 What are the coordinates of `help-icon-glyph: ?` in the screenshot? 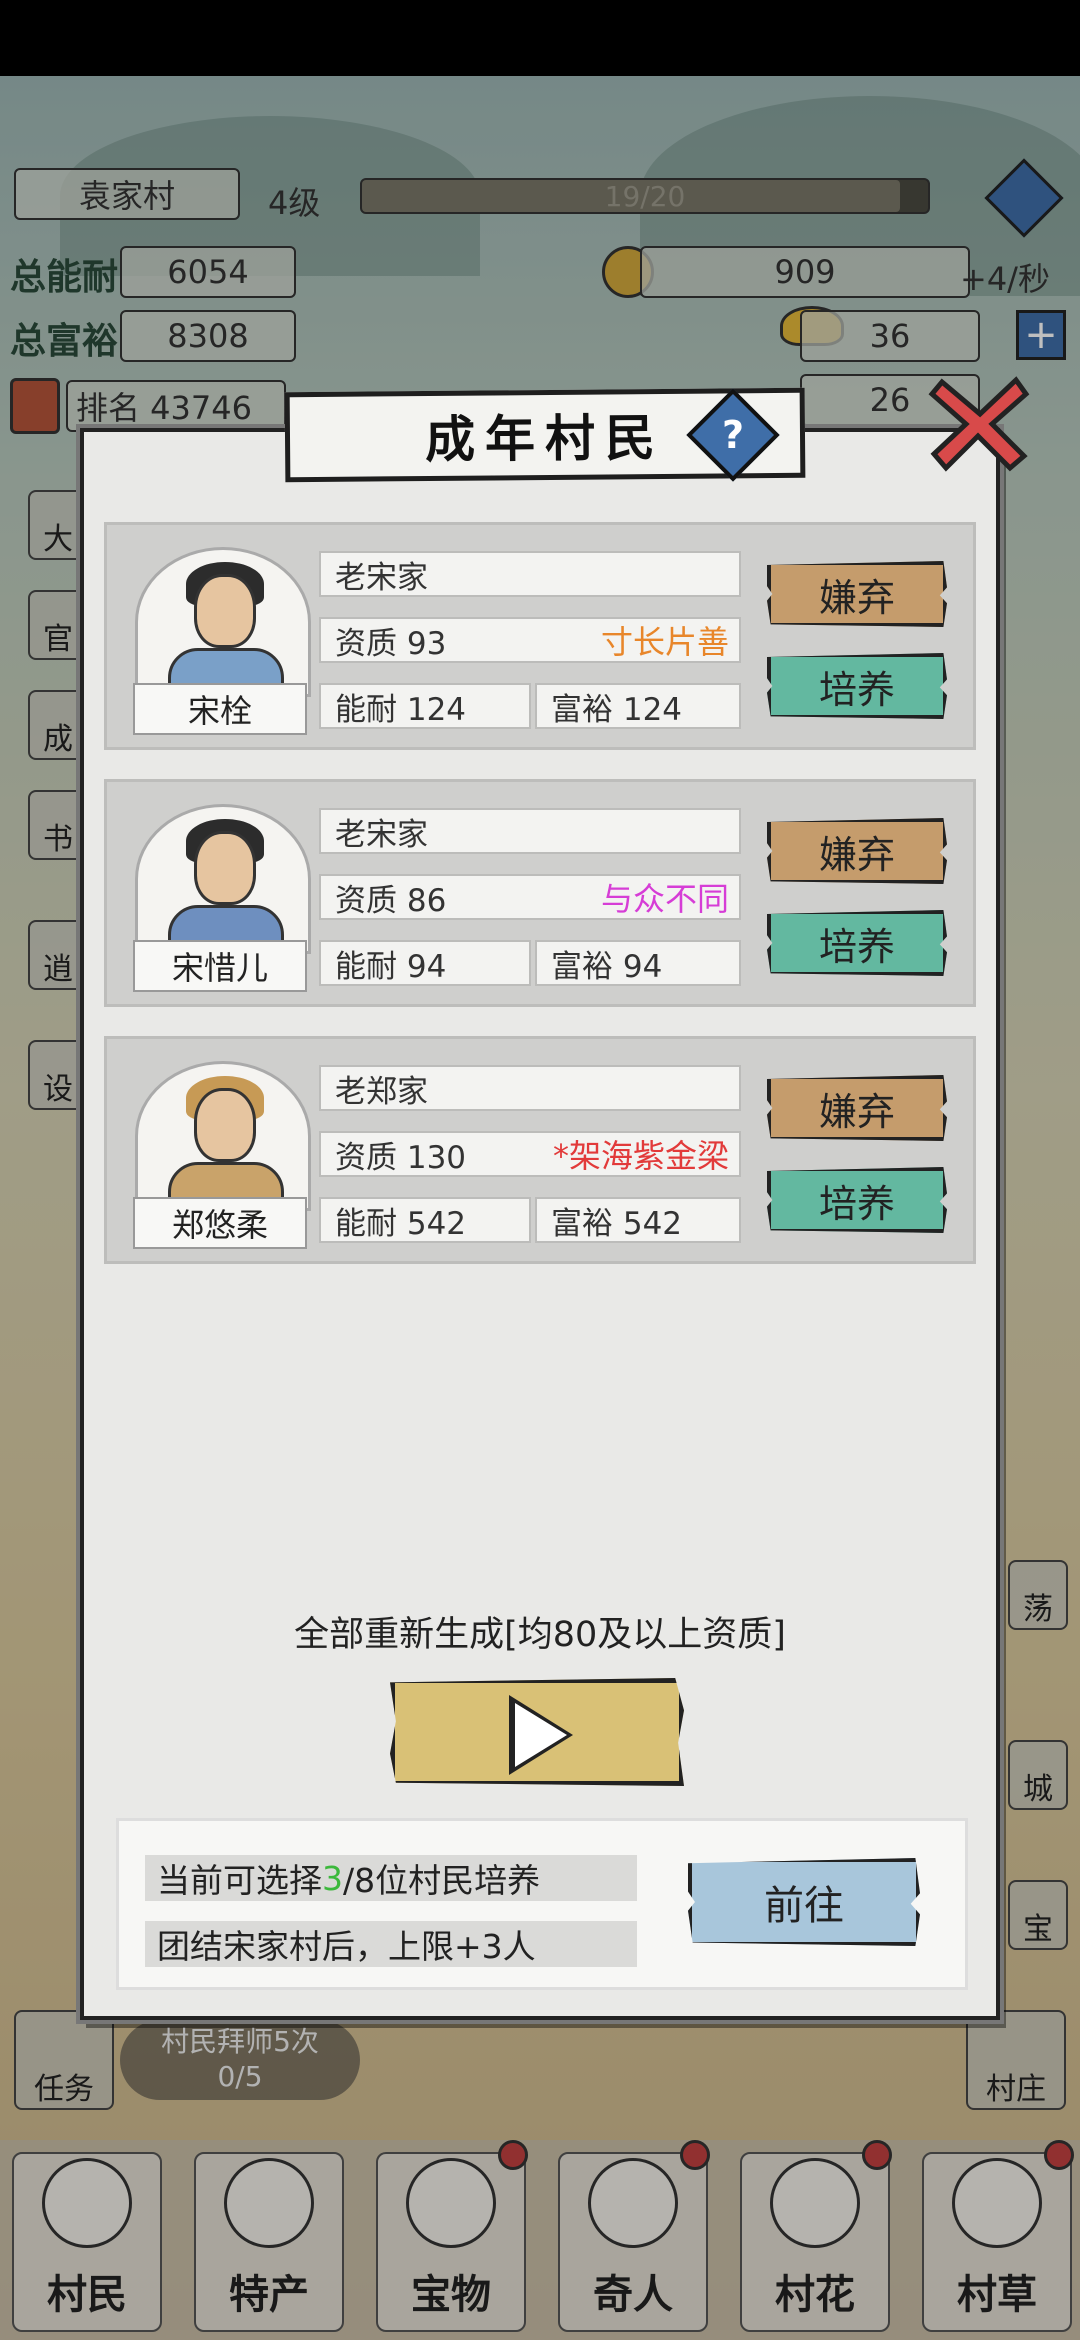 It's located at (733, 435).